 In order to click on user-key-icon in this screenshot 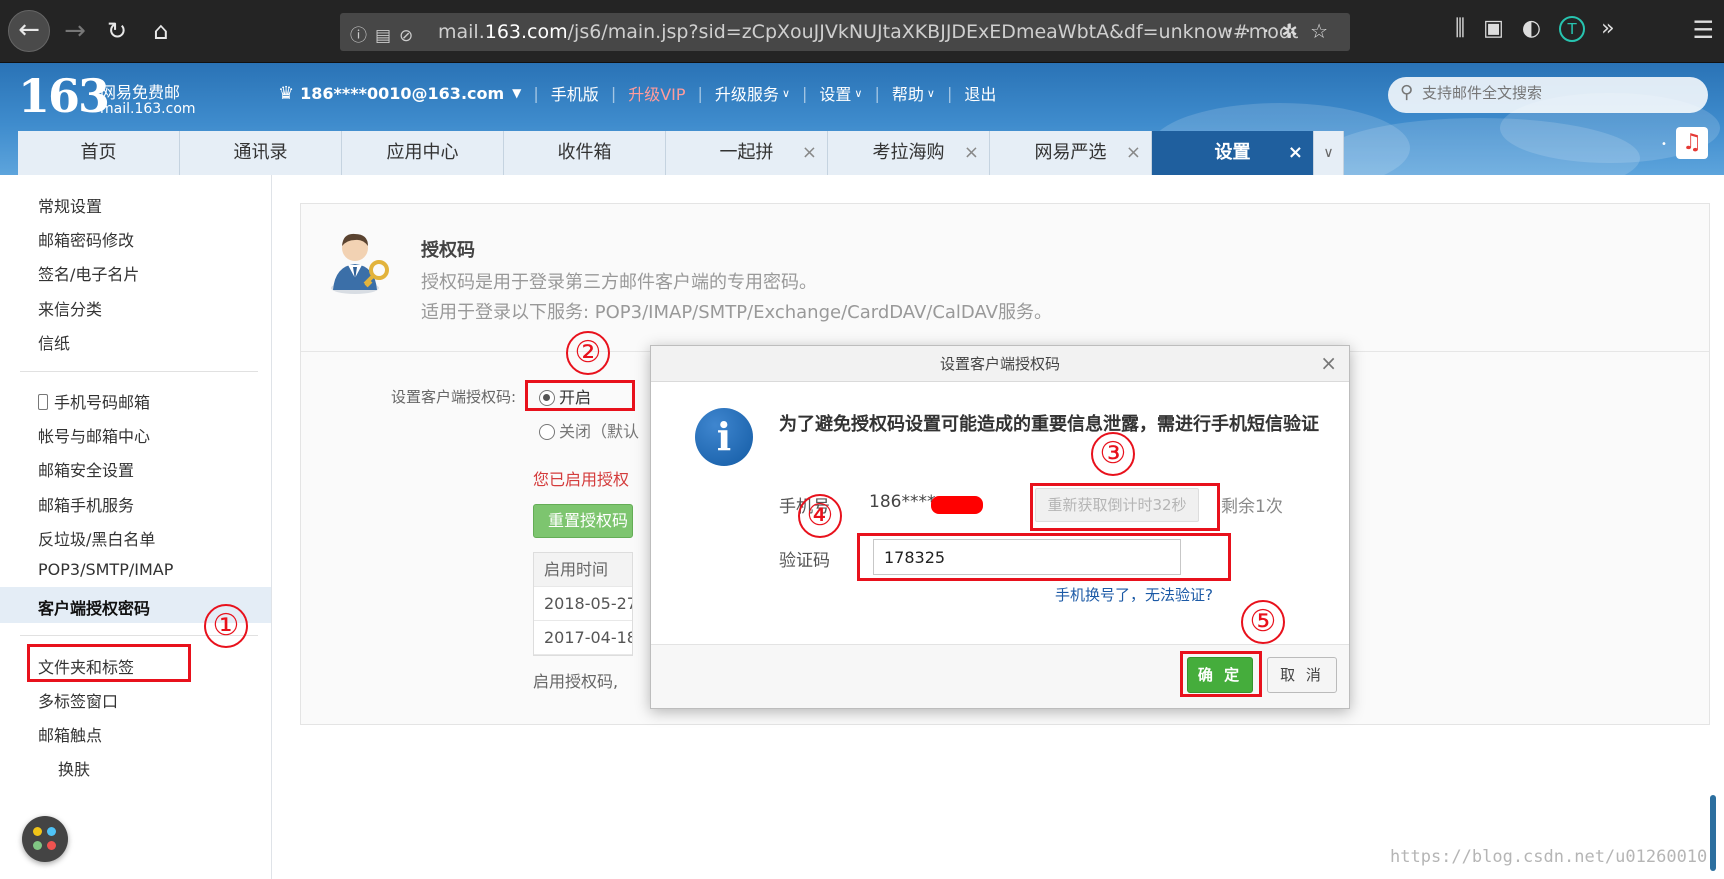, I will do `click(360, 263)`.